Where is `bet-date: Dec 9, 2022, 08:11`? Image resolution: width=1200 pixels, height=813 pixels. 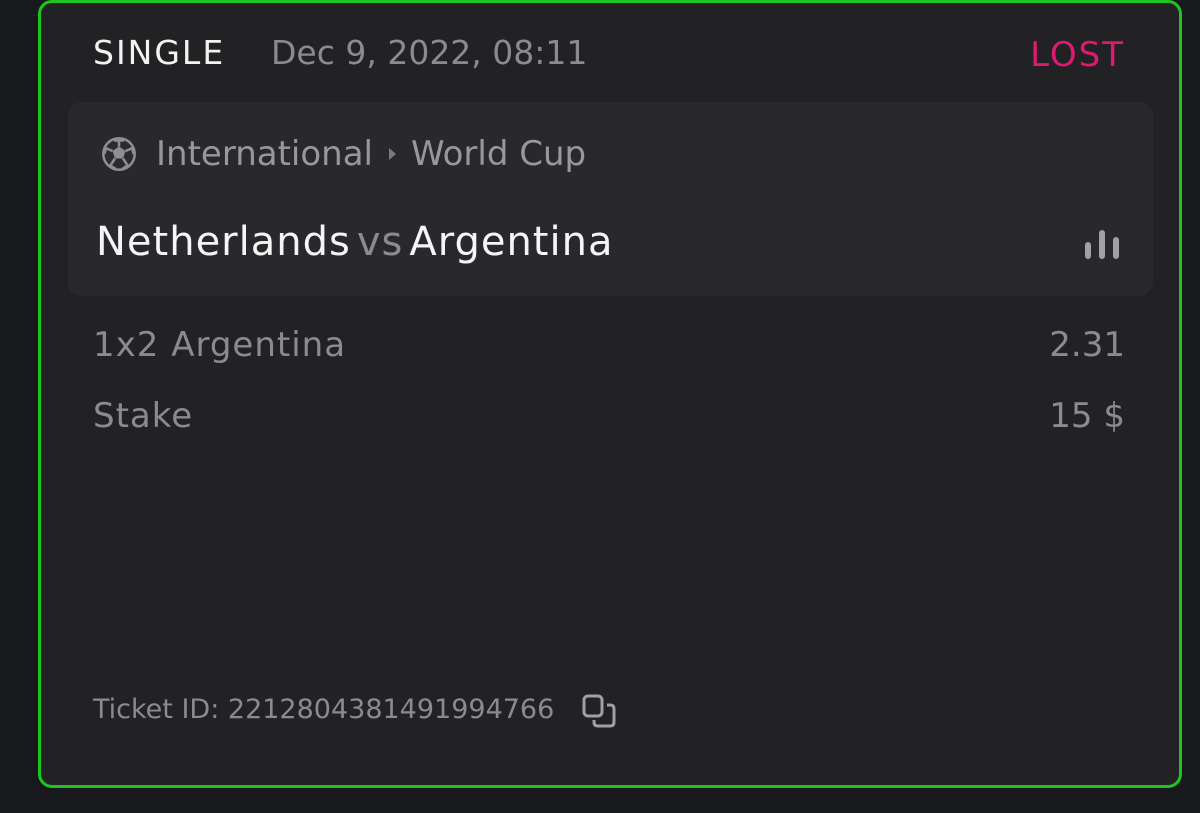
bet-date: Dec 9, 2022, 08:11 is located at coordinates (429, 52).